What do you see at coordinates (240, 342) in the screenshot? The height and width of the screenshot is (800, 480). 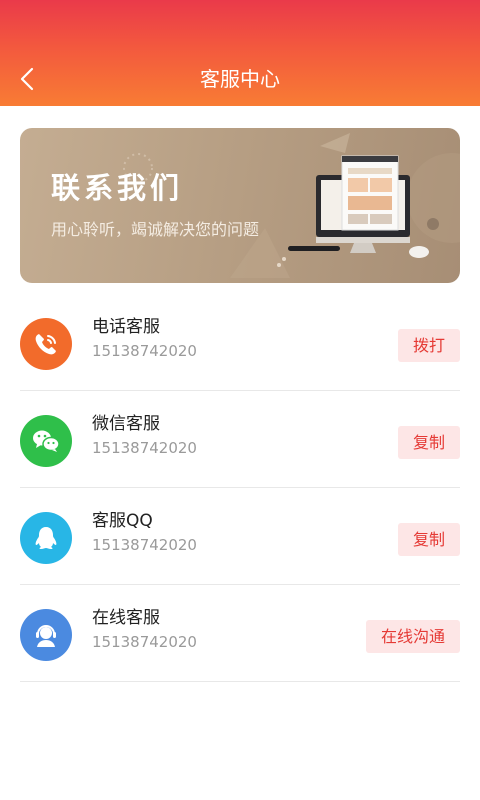 I see `contact-item-phone: 电话客服 15138742020 拨打` at bounding box center [240, 342].